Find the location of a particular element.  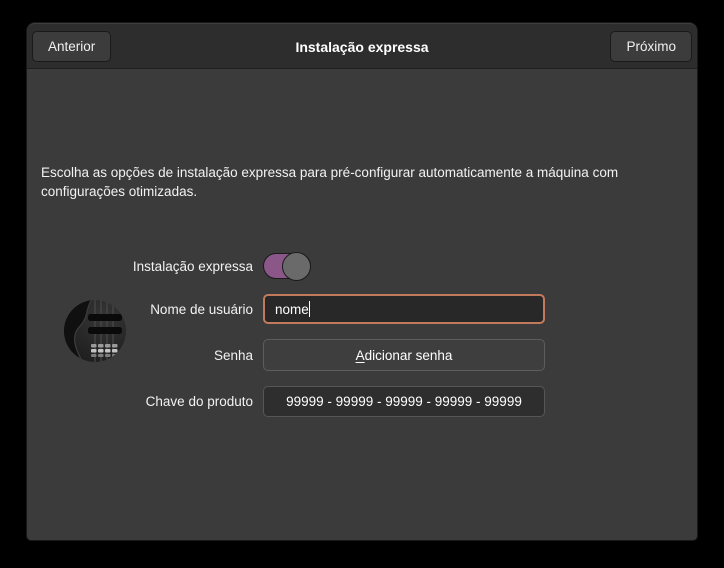

product-key-input is located at coordinates (404, 401).